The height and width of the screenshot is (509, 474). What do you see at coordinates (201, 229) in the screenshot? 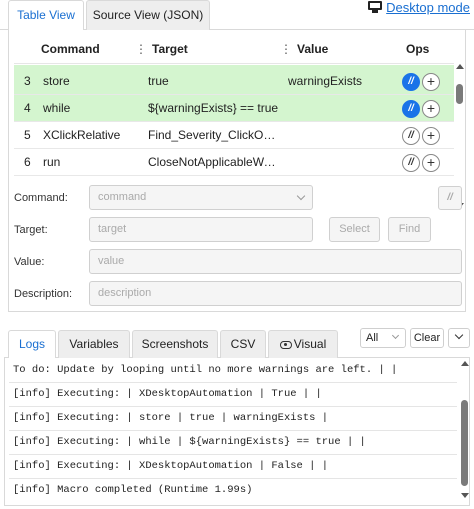
I see `target-input: target` at bounding box center [201, 229].